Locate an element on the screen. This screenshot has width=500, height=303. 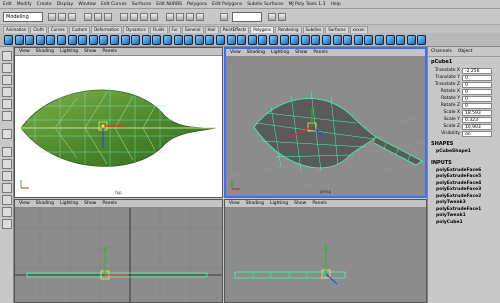
attribute-value-field: 0.323 is located at coordinates (477, 119).